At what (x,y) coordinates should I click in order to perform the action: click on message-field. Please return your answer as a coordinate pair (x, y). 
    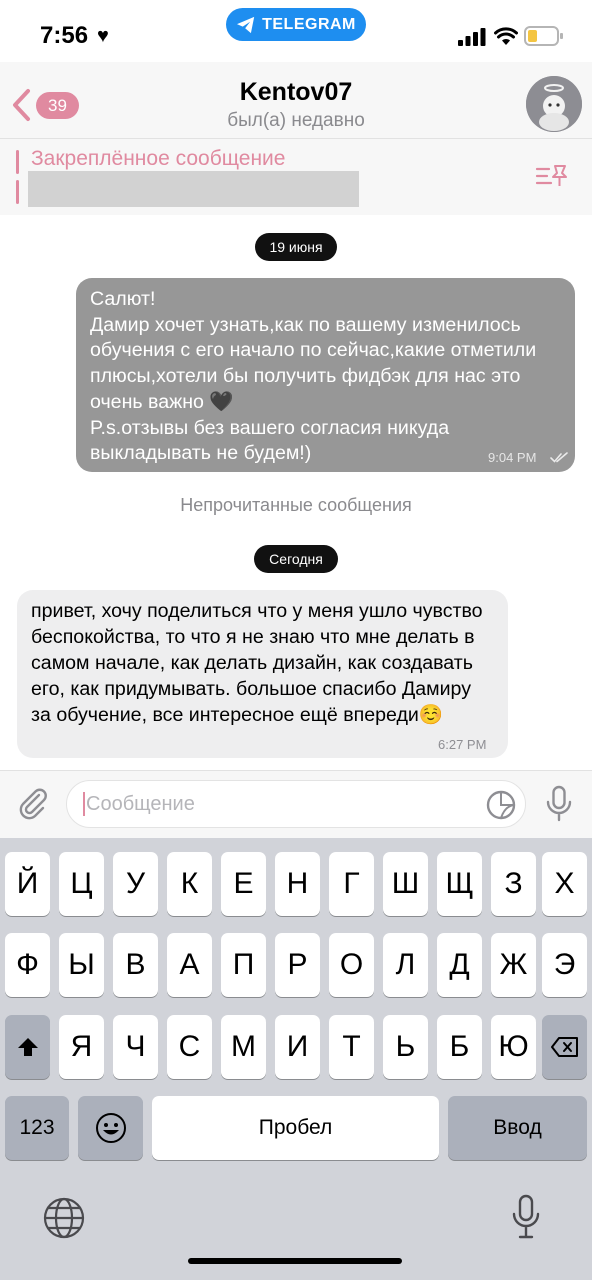
    Looking at the image, I should click on (296, 804).